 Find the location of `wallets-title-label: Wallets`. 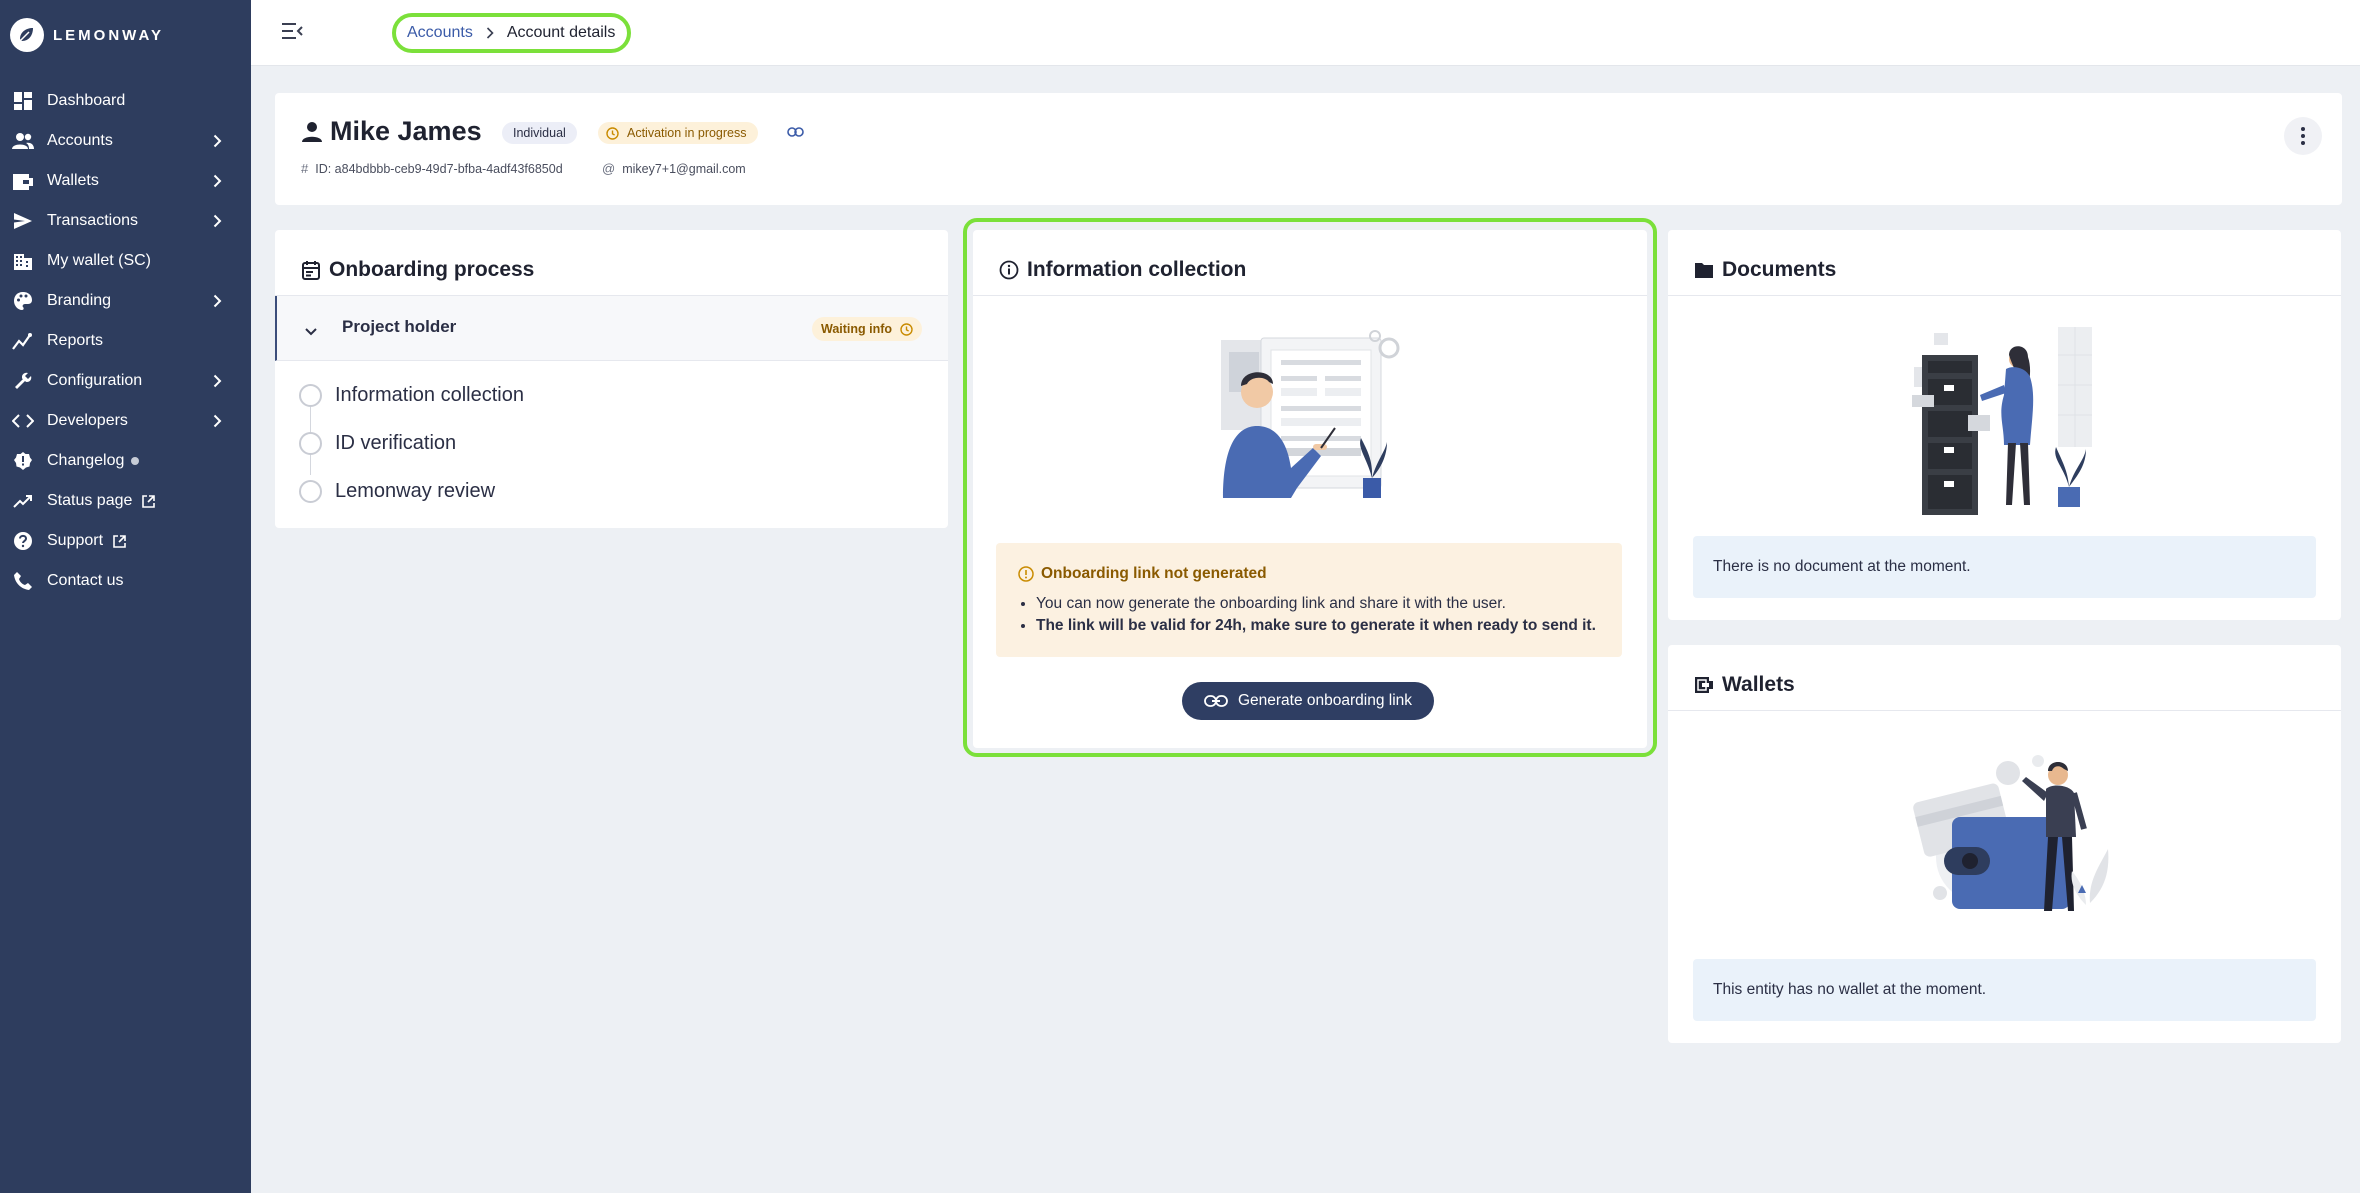

wallets-title-label: Wallets is located at coordinates (1758, 684).